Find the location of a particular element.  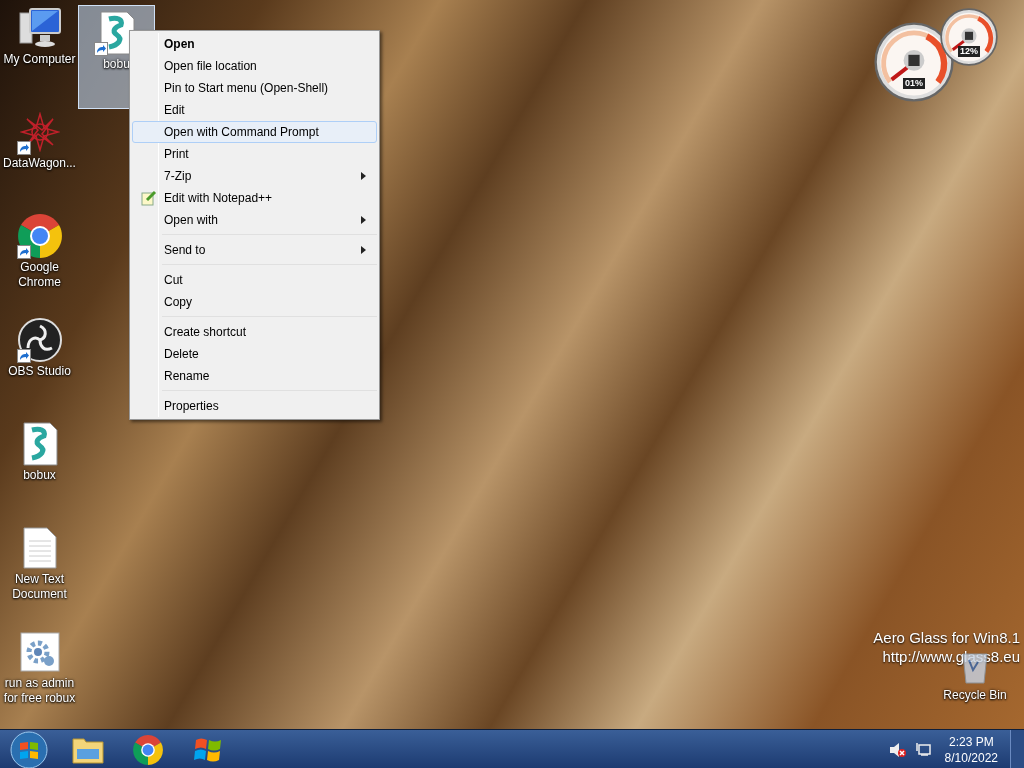

icon-label: New Text Document is located at coordinates (39, 587).